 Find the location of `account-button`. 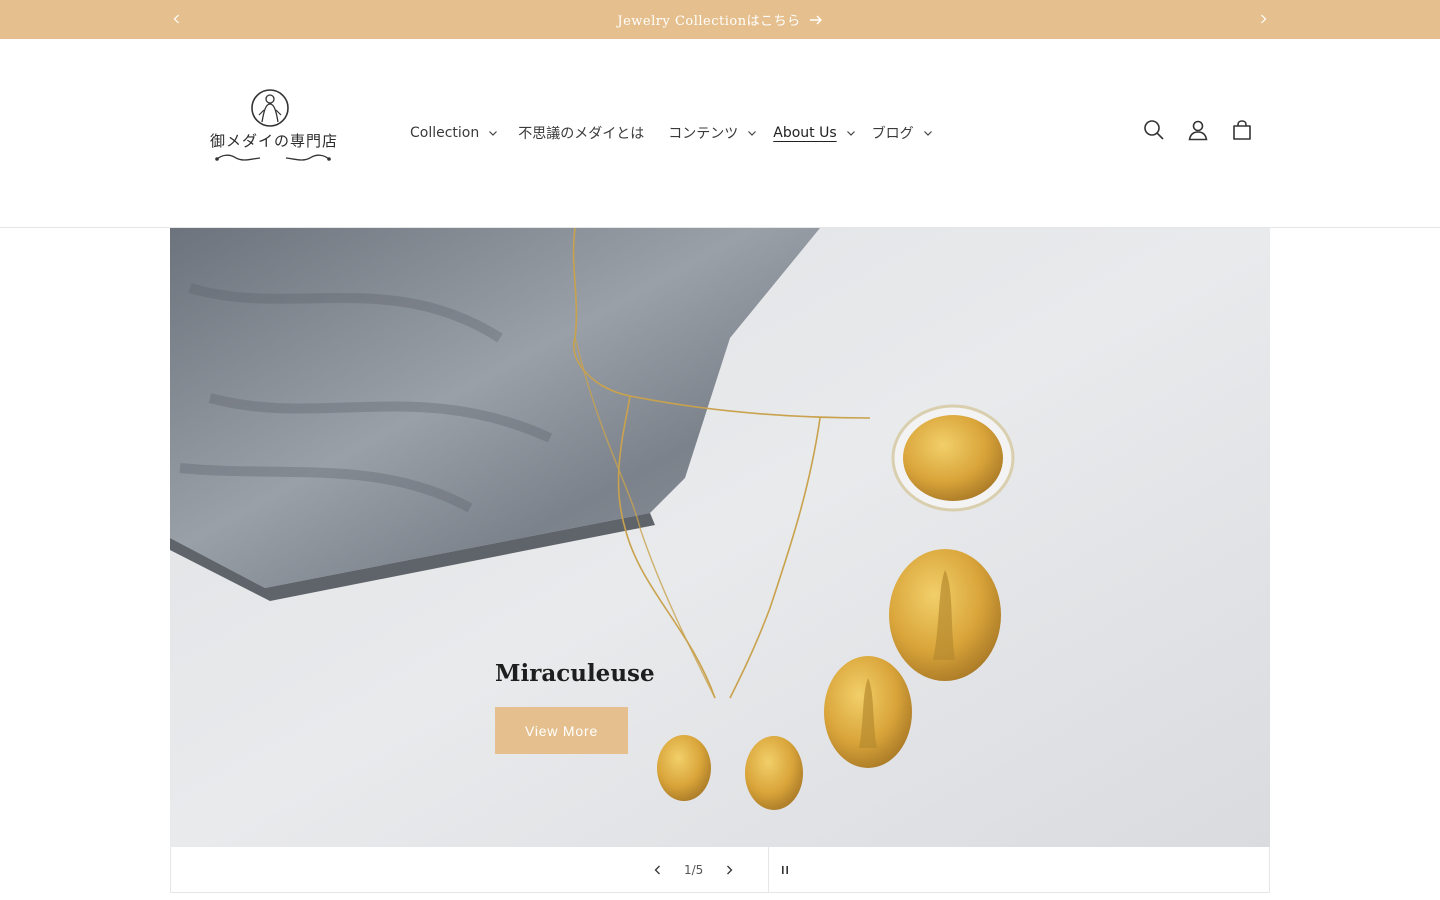

account-button is located at coordinates (1198, 130).